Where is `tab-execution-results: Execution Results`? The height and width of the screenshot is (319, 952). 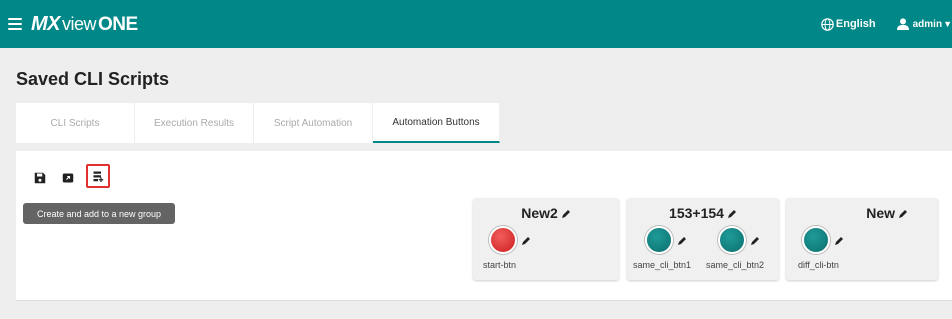 tab-execution-results: Execution Results is located at coordinates (194, 123).